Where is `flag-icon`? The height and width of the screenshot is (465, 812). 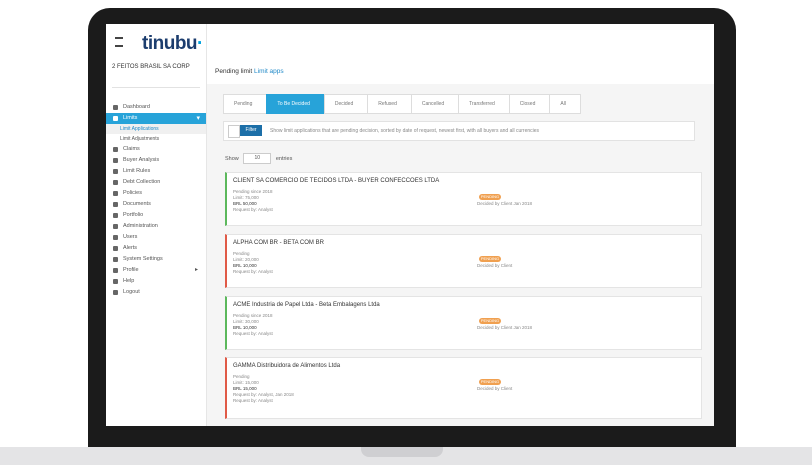 flag-icon is located at coordinates (115, 149).